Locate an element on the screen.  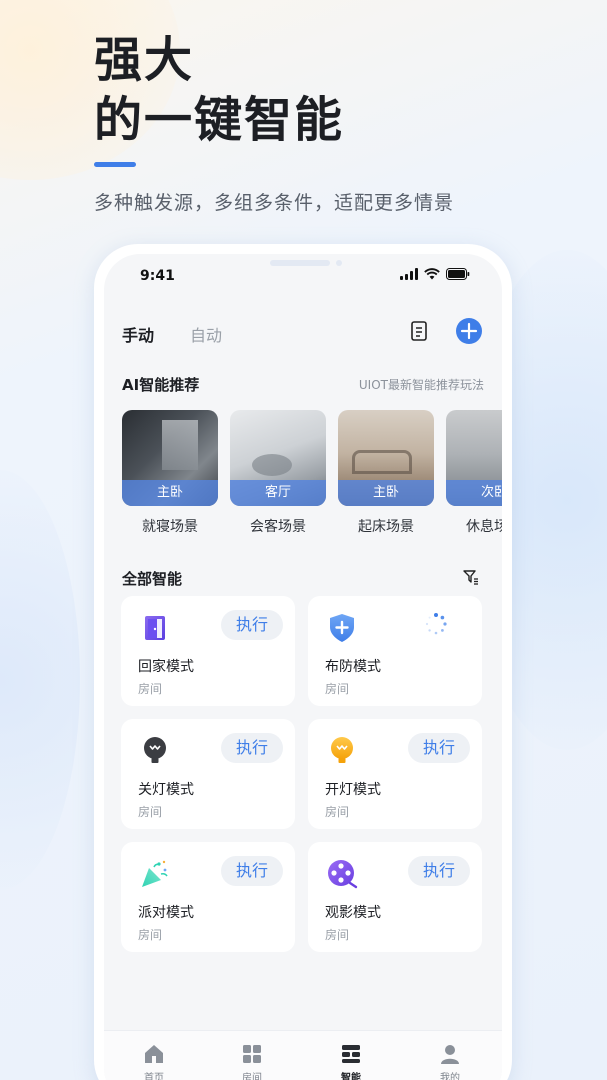
scene-photo-living-room: 客厅 is located at coordinates (278, 458).